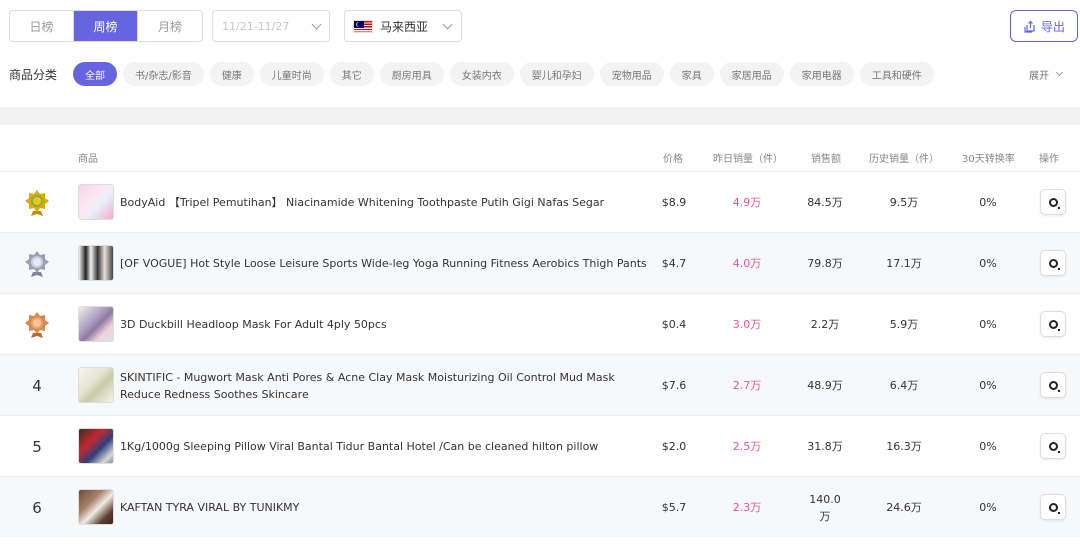  What do you see at coordinates (631, 74) in the screenshot?
I see `category-chip: 宠物用品` at bounding box center [631, 74].